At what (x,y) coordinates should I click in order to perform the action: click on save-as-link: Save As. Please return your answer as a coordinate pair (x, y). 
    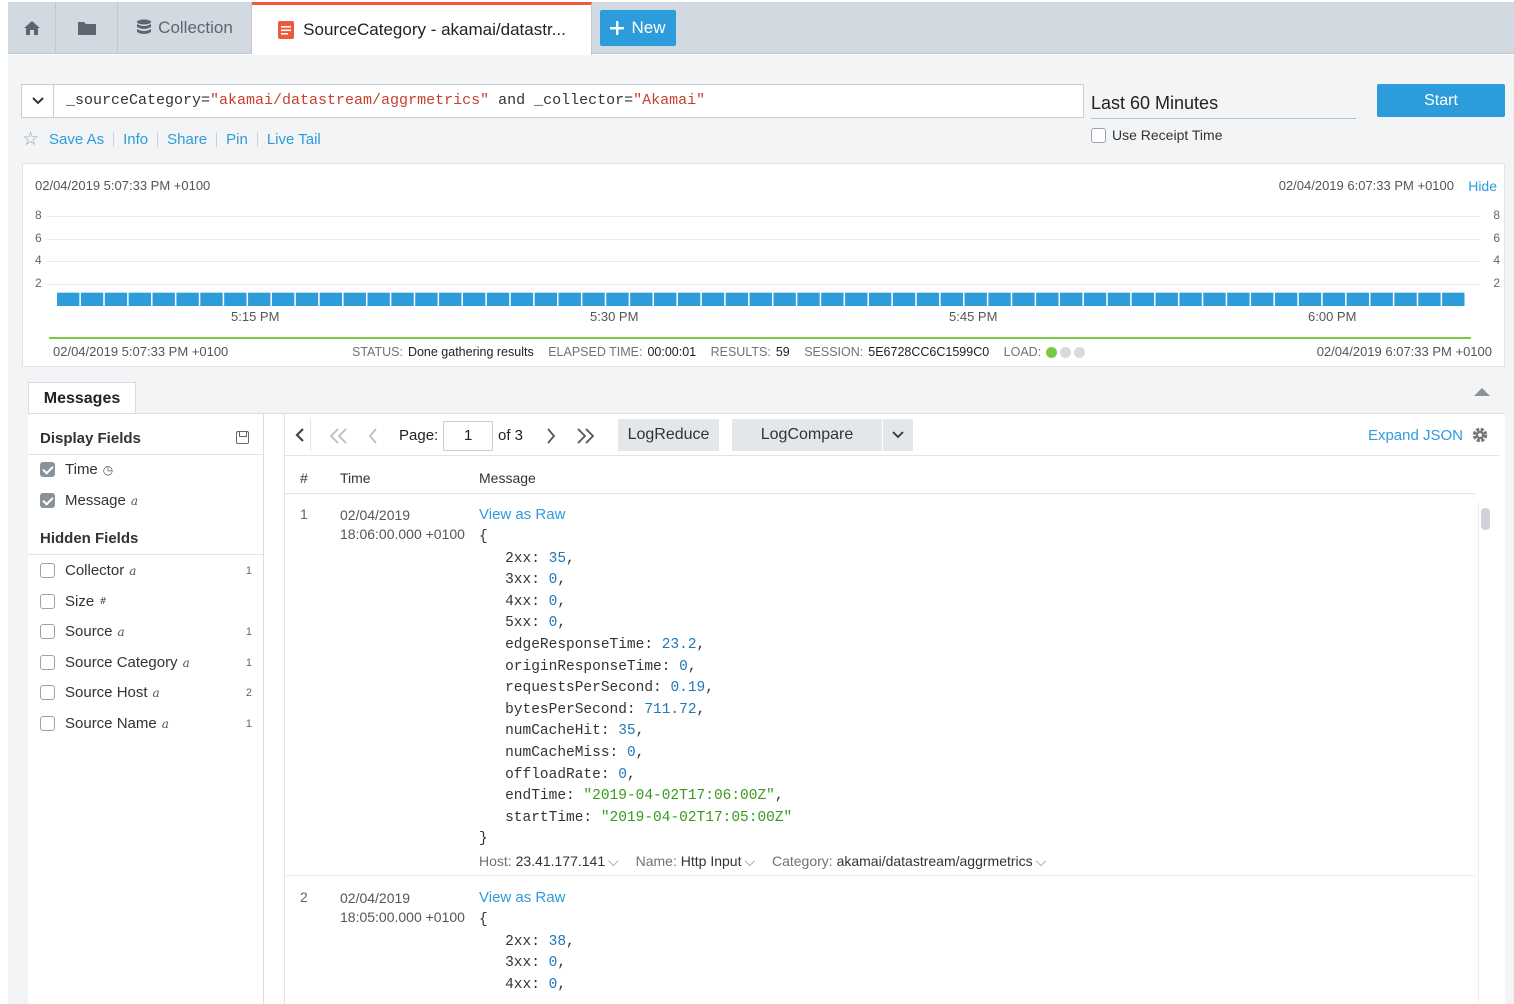
    Looking at the image, I should click on (76, 139).